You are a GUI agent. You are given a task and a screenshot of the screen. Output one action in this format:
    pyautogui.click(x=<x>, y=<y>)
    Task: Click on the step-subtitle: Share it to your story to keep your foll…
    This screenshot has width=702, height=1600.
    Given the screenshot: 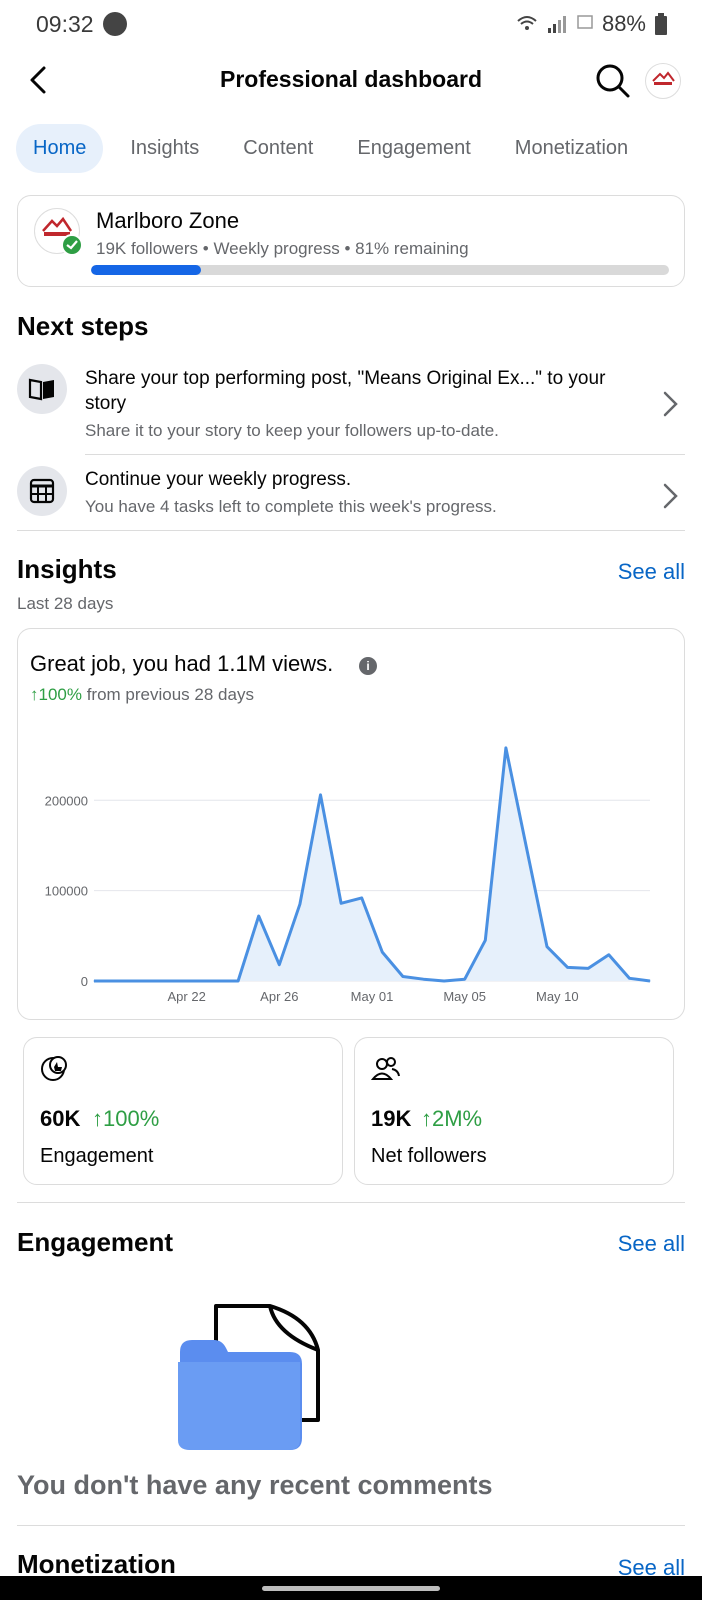 What is the action you would take?
    pyautogui.click(x=292, y=430)
    